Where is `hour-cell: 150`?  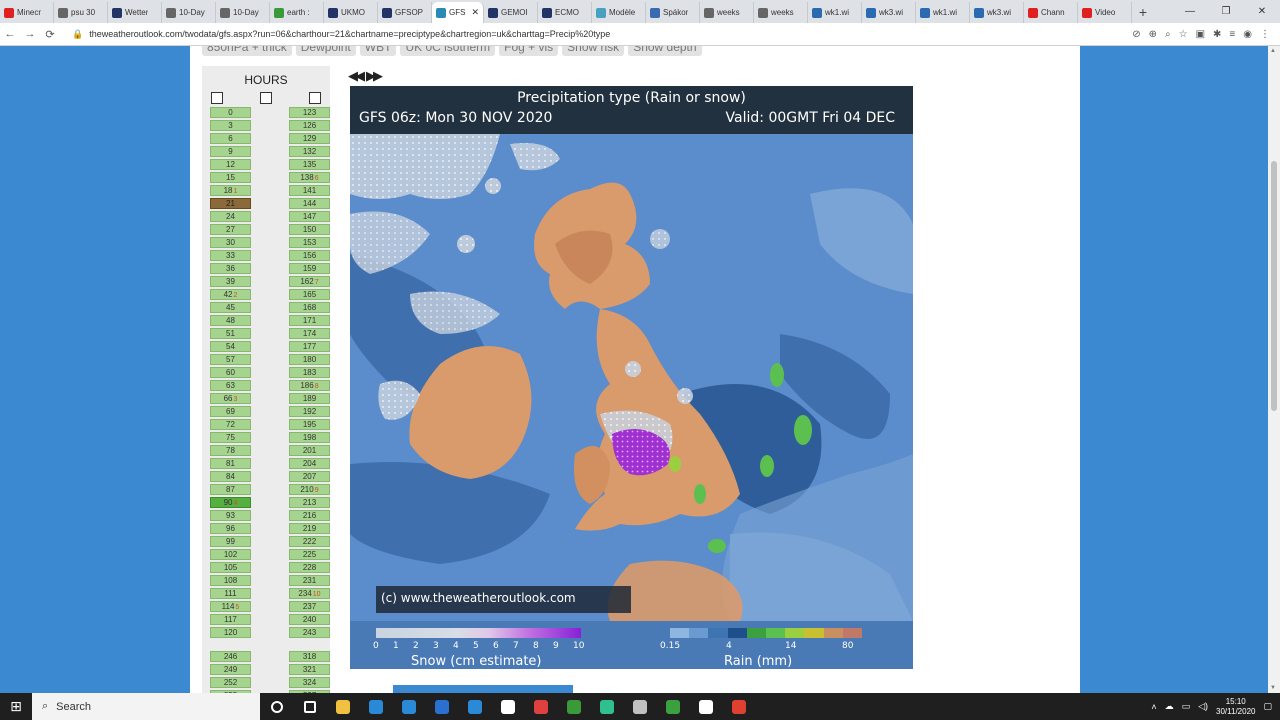 hour-cell: 150 is located at coordinates (309, 229).